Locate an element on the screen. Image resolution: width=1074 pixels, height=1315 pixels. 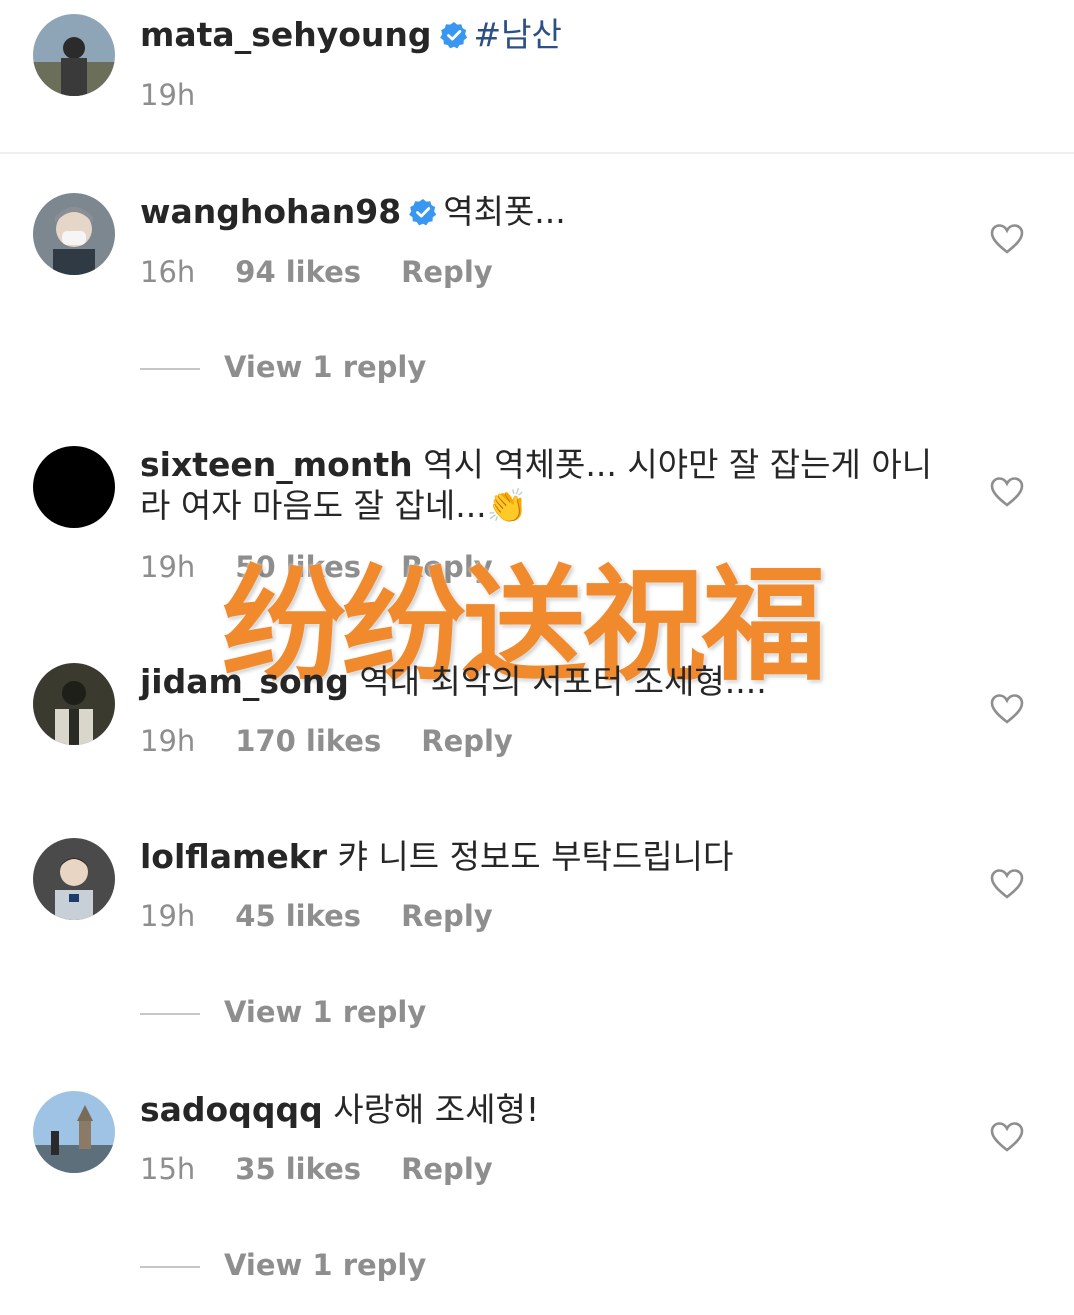
username: lolflamekr is located at coordinates (233, 856).